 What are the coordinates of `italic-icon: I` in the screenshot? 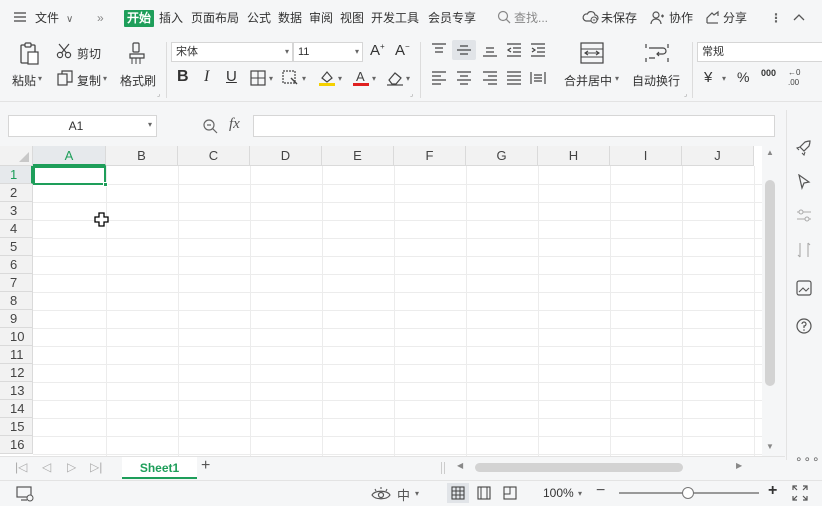 It's located at (206, 77).